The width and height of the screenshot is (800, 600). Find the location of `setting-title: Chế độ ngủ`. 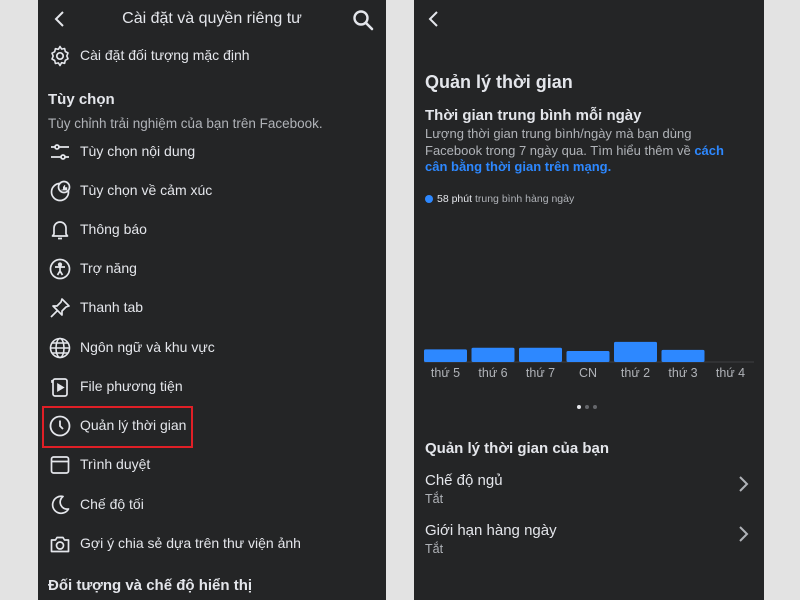

setting-title: Chế độ ngủ is located at coordinates (464, 480).